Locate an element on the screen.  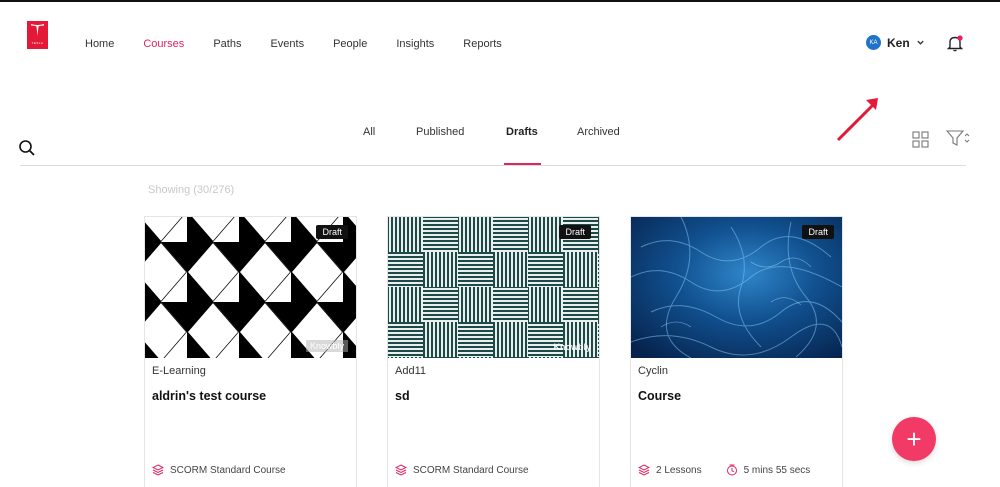
nav-courses: Courses is located at coordinates (163, 44).